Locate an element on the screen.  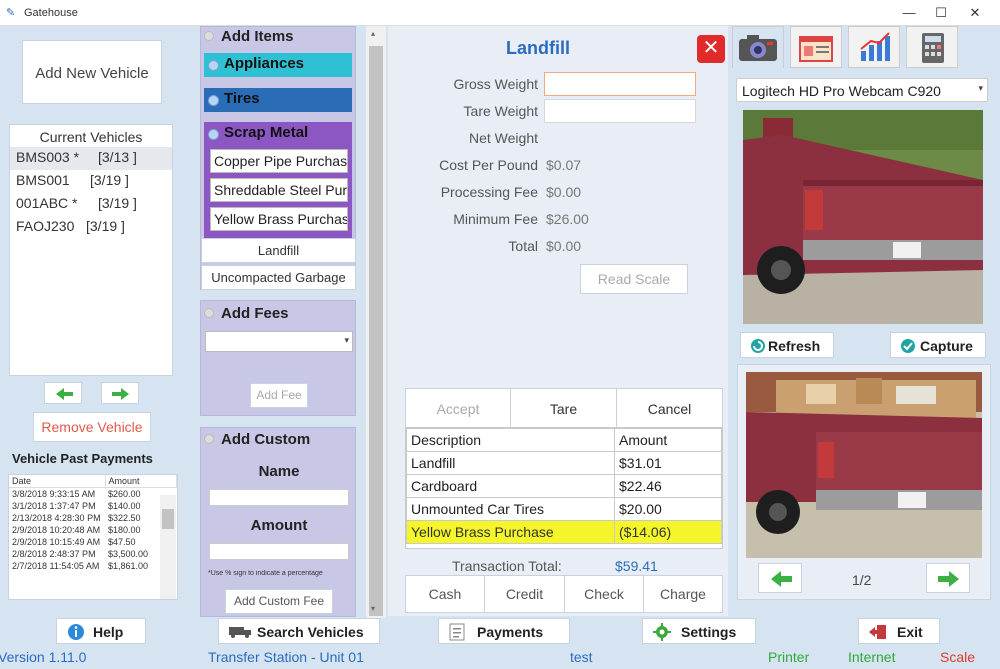
maximize-button: ☐ is located at coordinates (941, 13).